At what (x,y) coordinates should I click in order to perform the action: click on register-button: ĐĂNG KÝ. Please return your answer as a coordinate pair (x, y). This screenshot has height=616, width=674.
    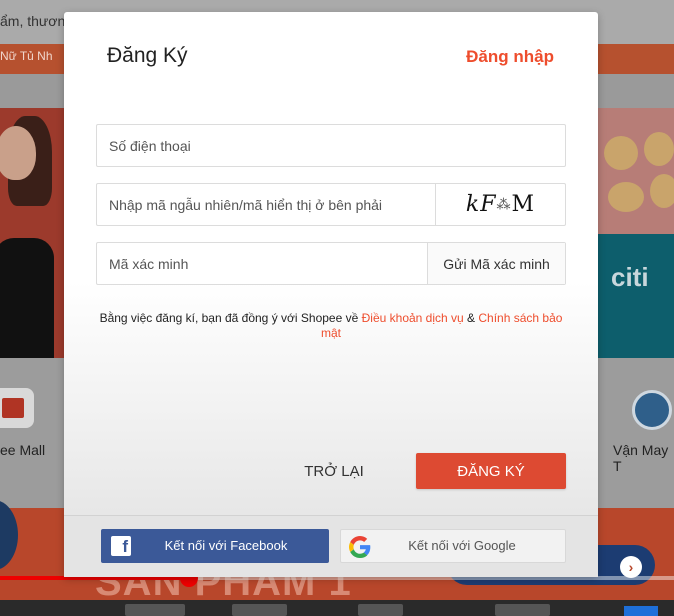
    Looking at the image, I should click on (491, 471).